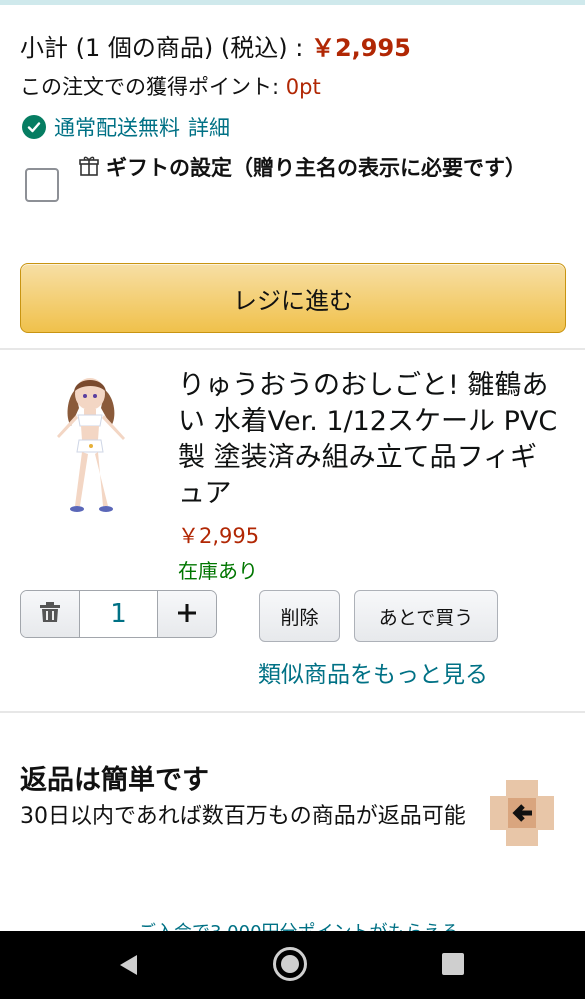 This screenshot has height=999, width=585. I want to click on android-navigation-bar, so click(292, 965).